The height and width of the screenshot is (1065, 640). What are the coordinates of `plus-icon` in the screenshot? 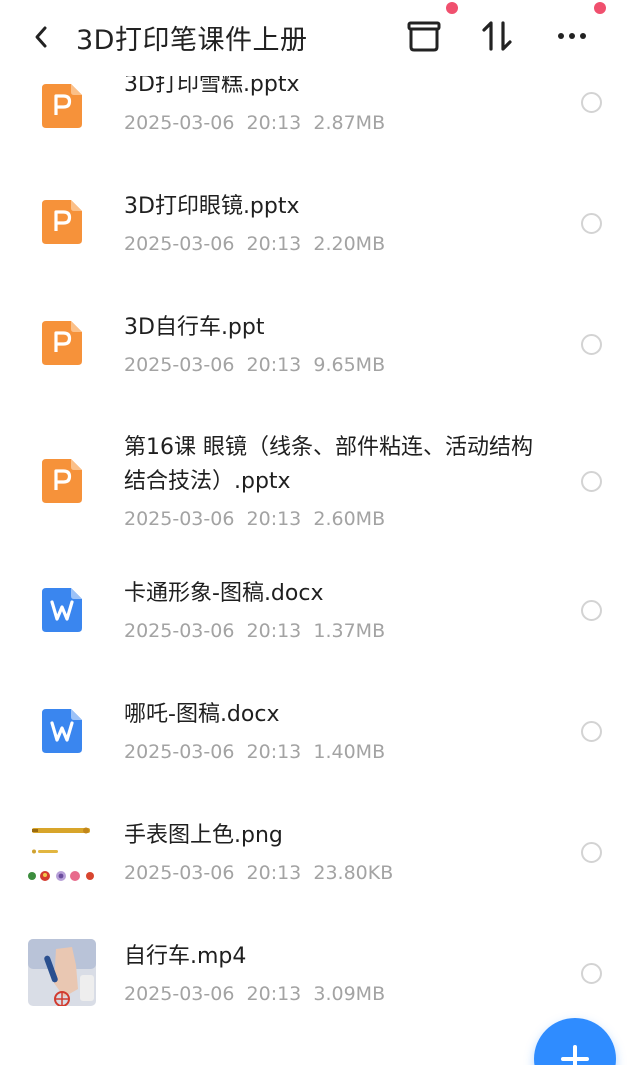 It's located at (575, 1055).